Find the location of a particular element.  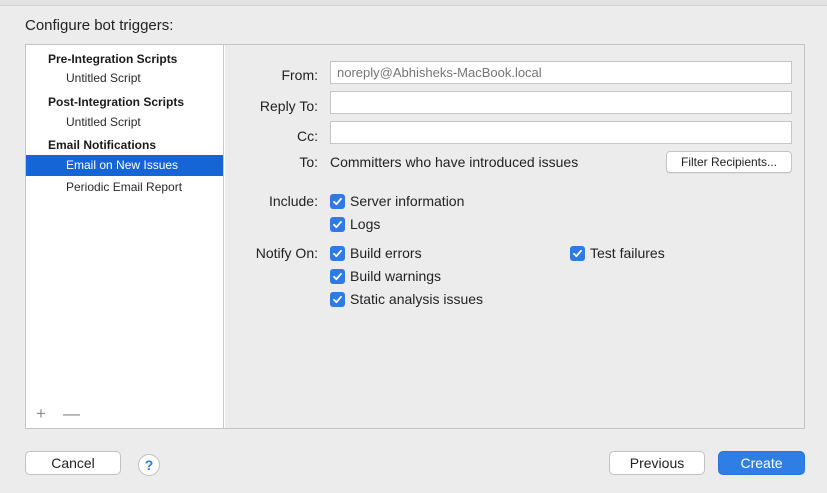

checkbox-label: Build errors is located at coordinates (386, 253).